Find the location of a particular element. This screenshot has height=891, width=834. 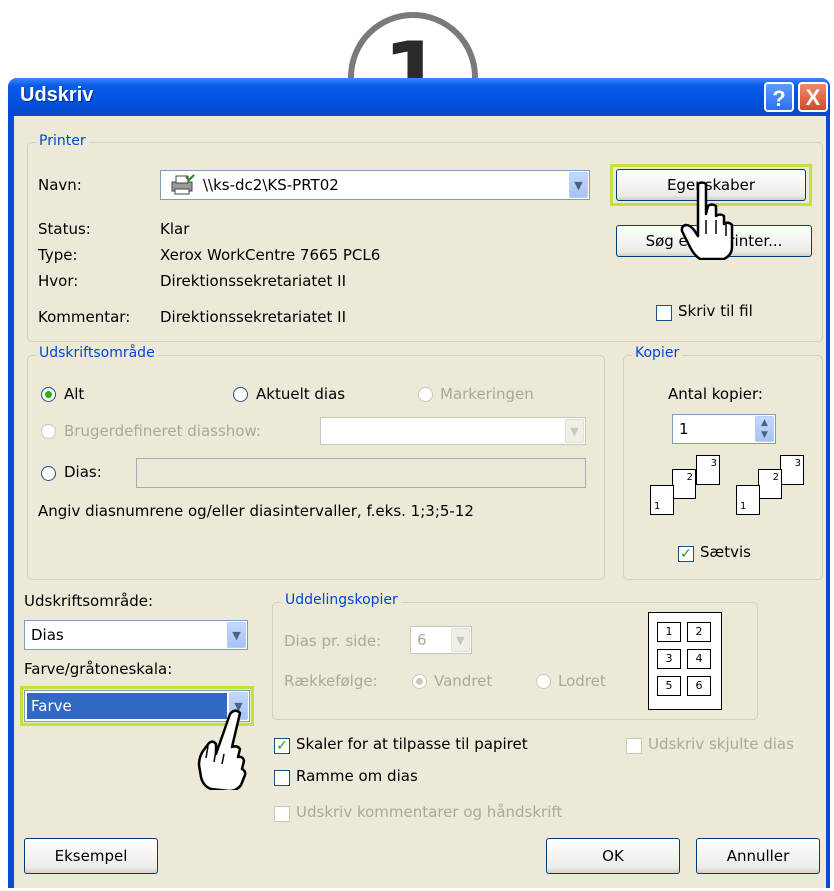

copies-legend: Kopier is located at coordinates (657, 353).